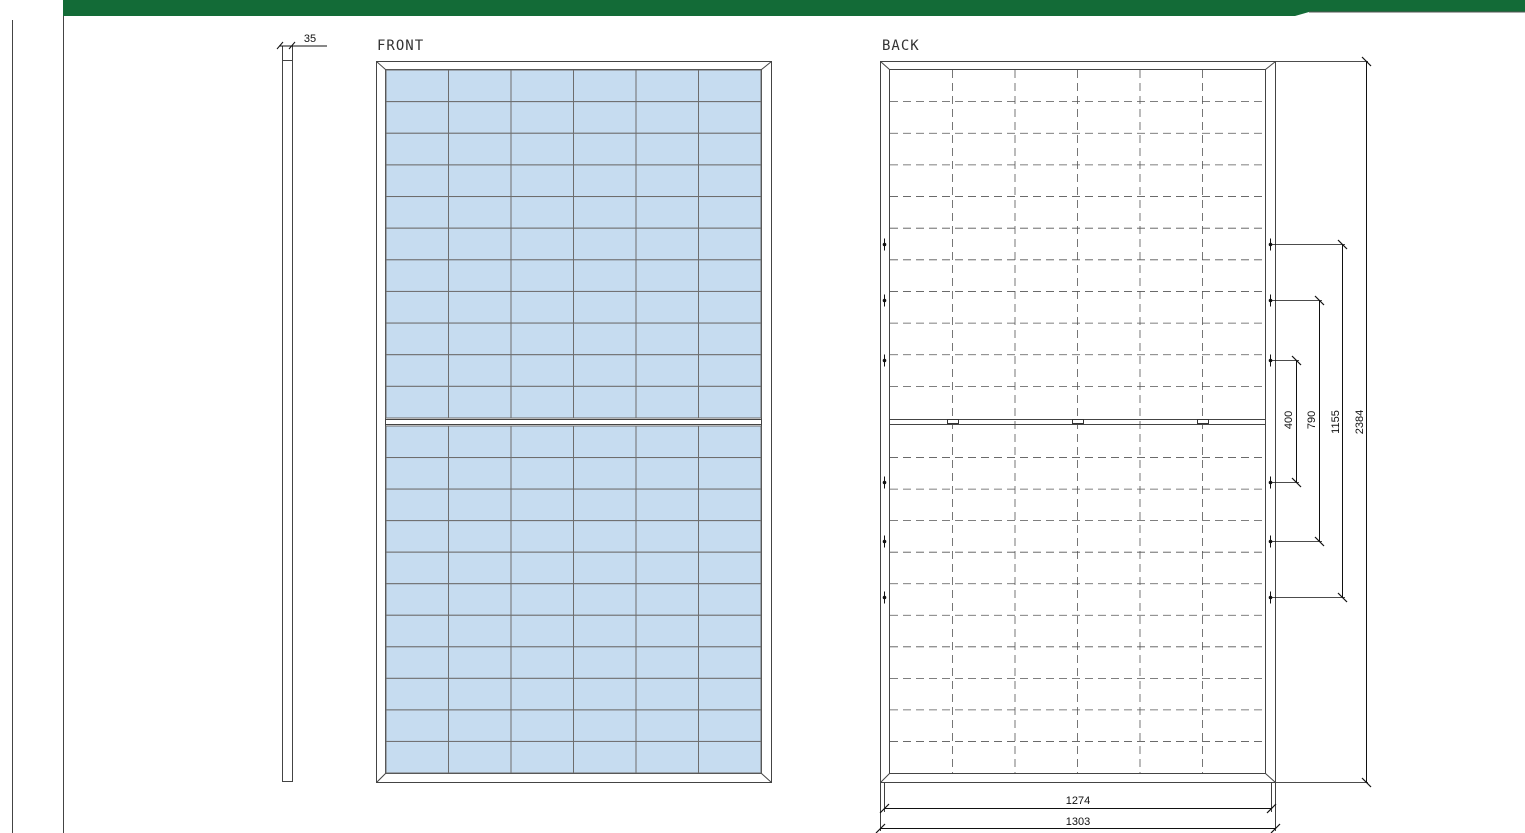  Describe the element at coordinates (1289, 420) in the screenshot. I see `hole-dim-inner-label: 400` at that location.